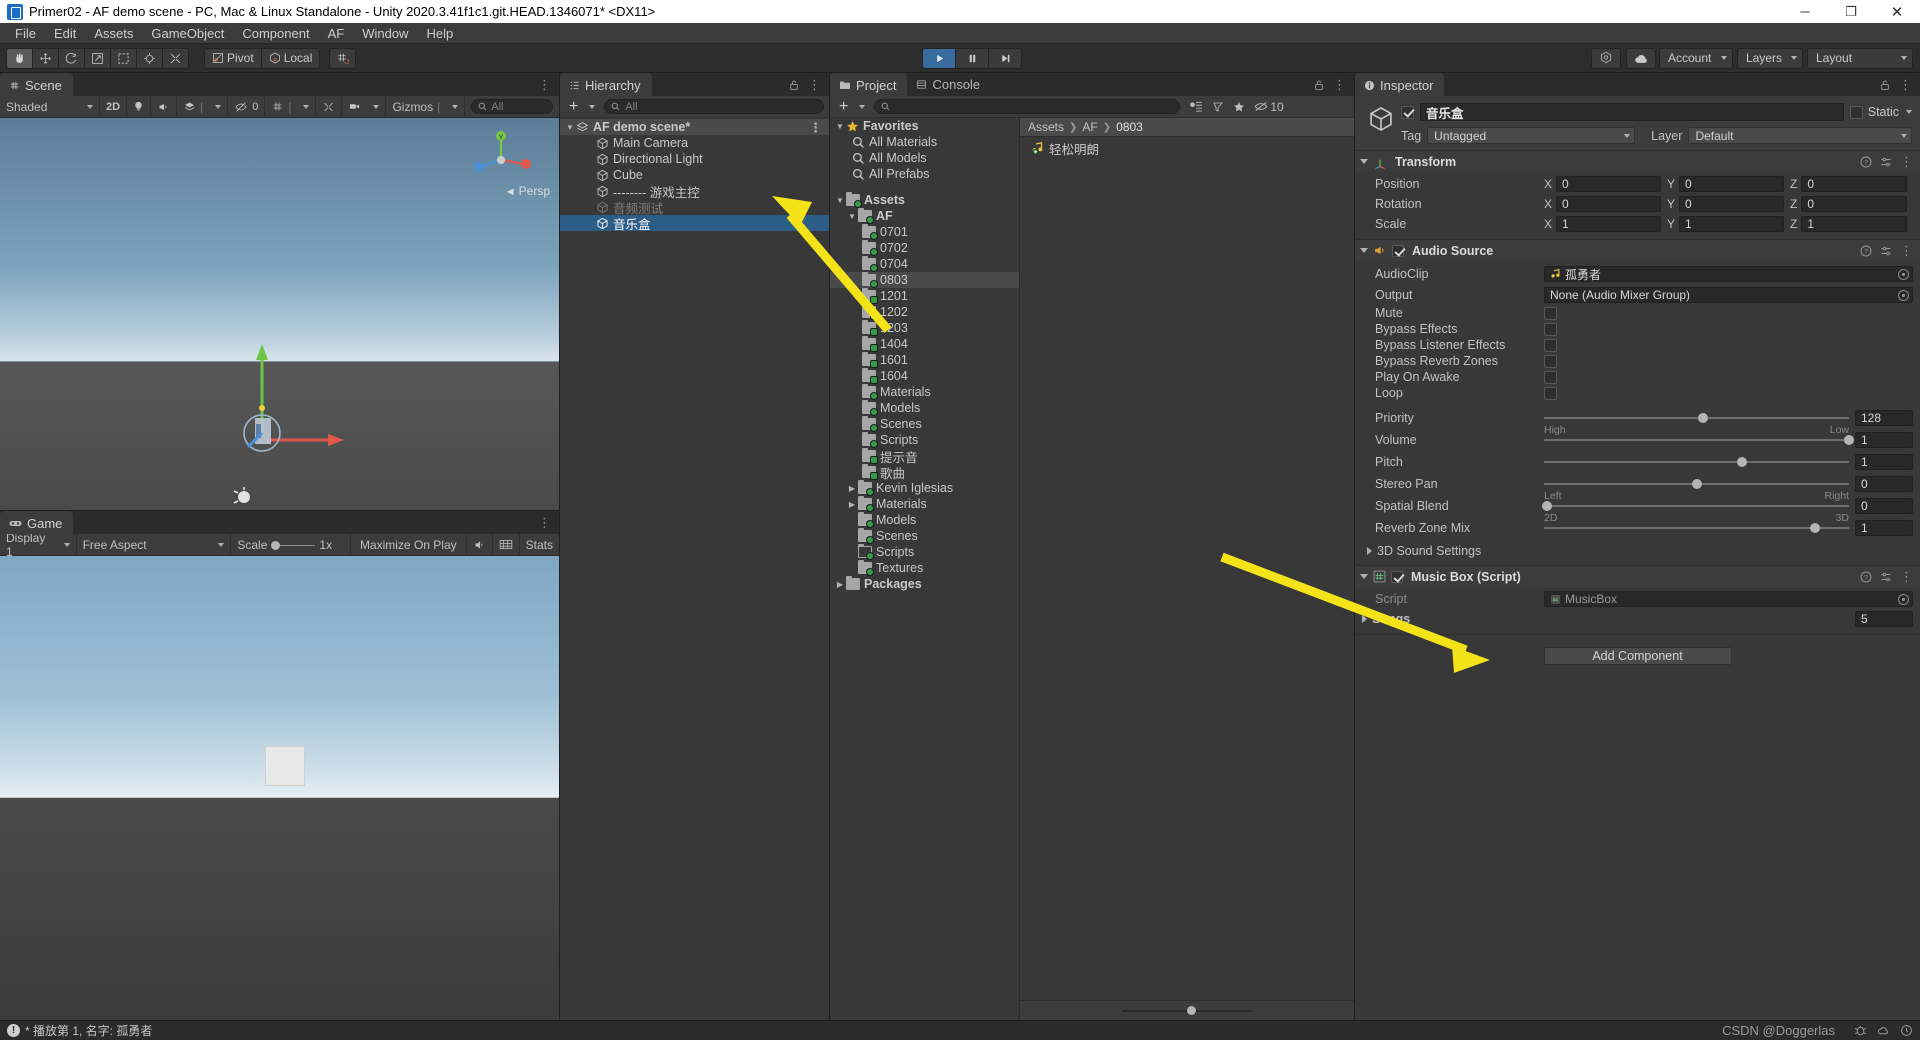  I want to click on project-favorites-root: ▼ Favorites, so click(924, 126).